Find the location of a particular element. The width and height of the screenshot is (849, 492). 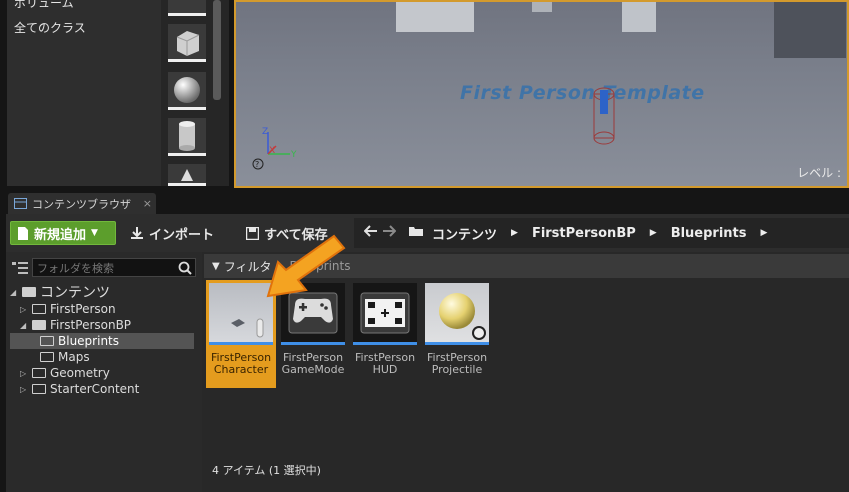

add-new-button: 新規追加 ▼ is located at coordinates (63, 233).